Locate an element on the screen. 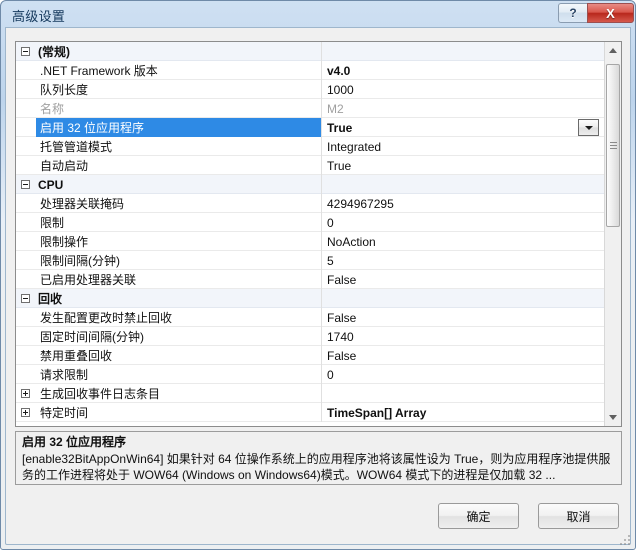  property-grid-row: 发生配置更改时禁止回收 False is located at coordinates (310, 317).